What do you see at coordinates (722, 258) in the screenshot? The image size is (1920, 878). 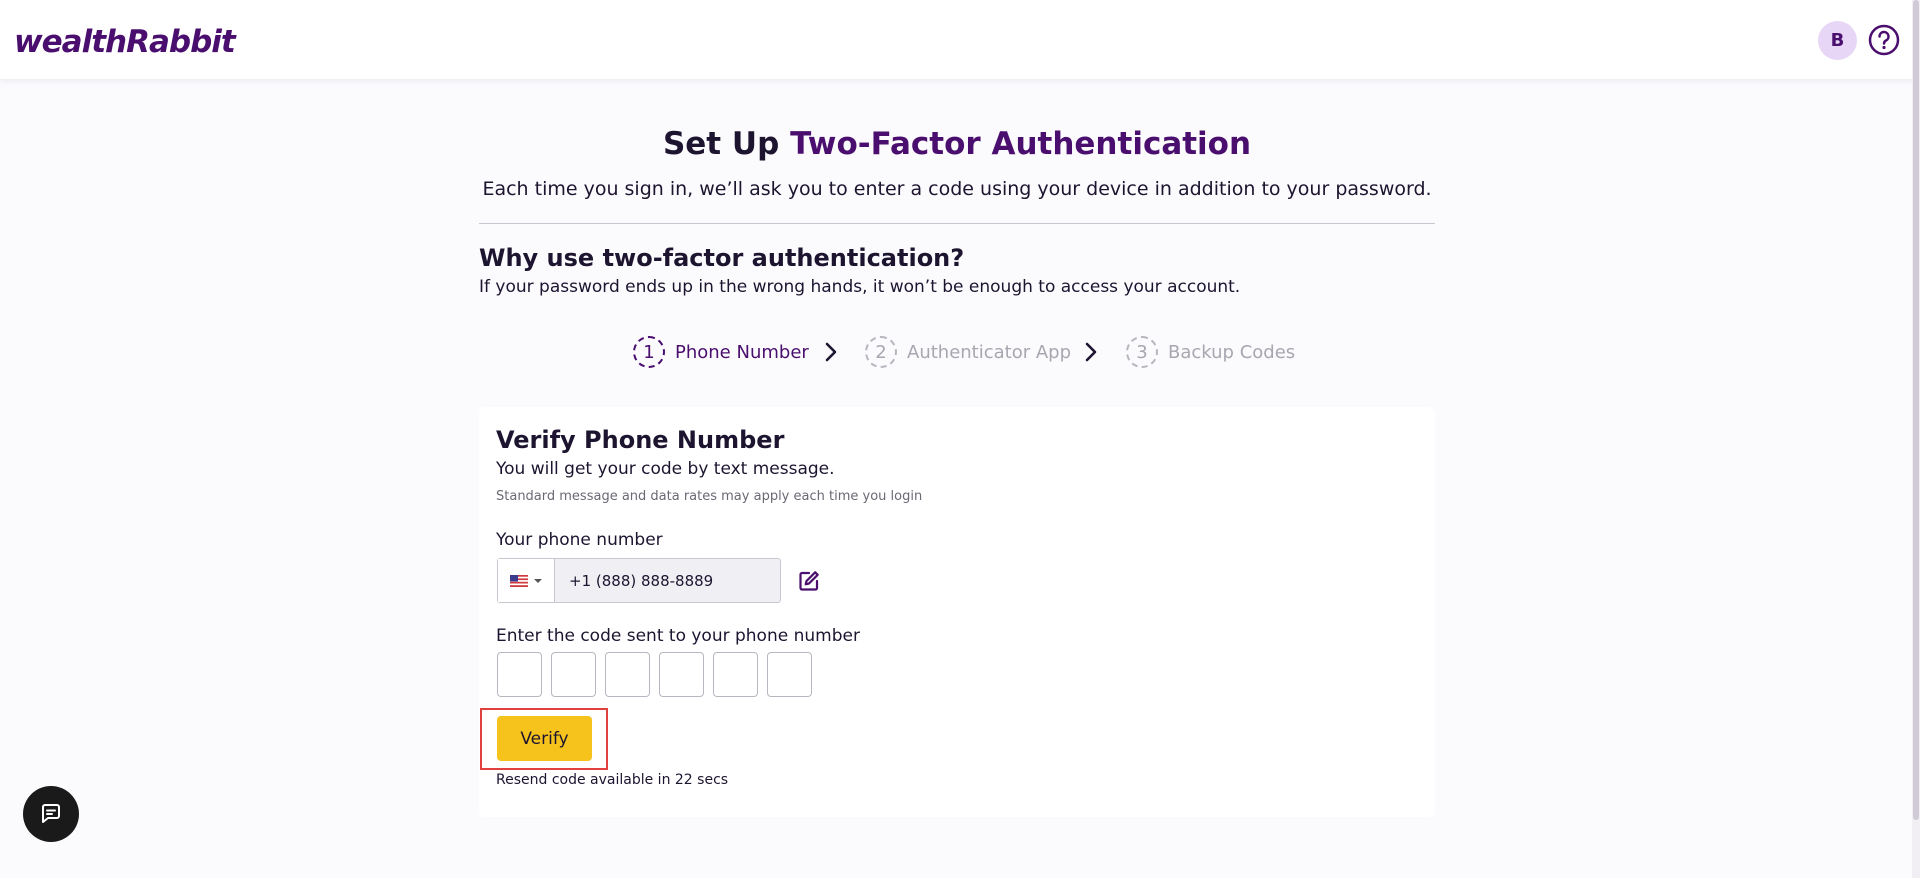 I see `why-2fa-heading: Why use two-factor authentication?` at bounding box center [722, 258].